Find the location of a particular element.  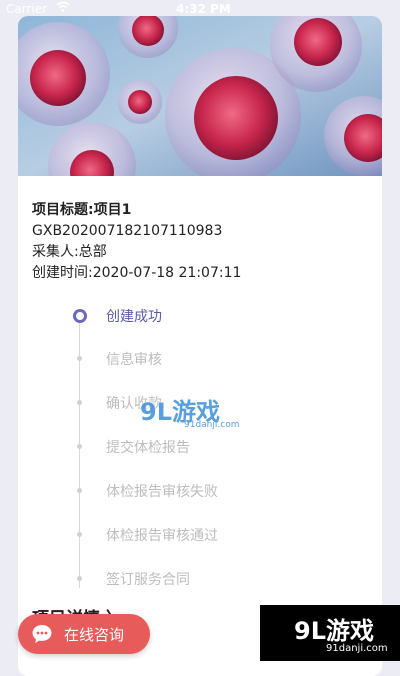

status-bar: Carrier 4:32 PM is located at coordinates (200, 9).